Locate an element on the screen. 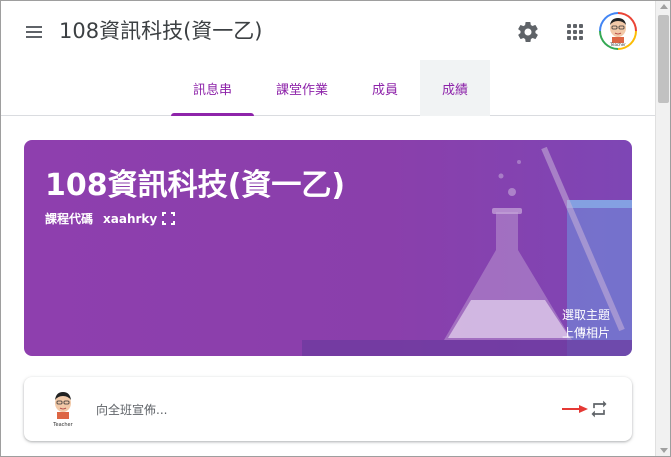 The width and height of the screenshot is (671, 457). tab-label: 成績 is located at coordinates (455, 90).